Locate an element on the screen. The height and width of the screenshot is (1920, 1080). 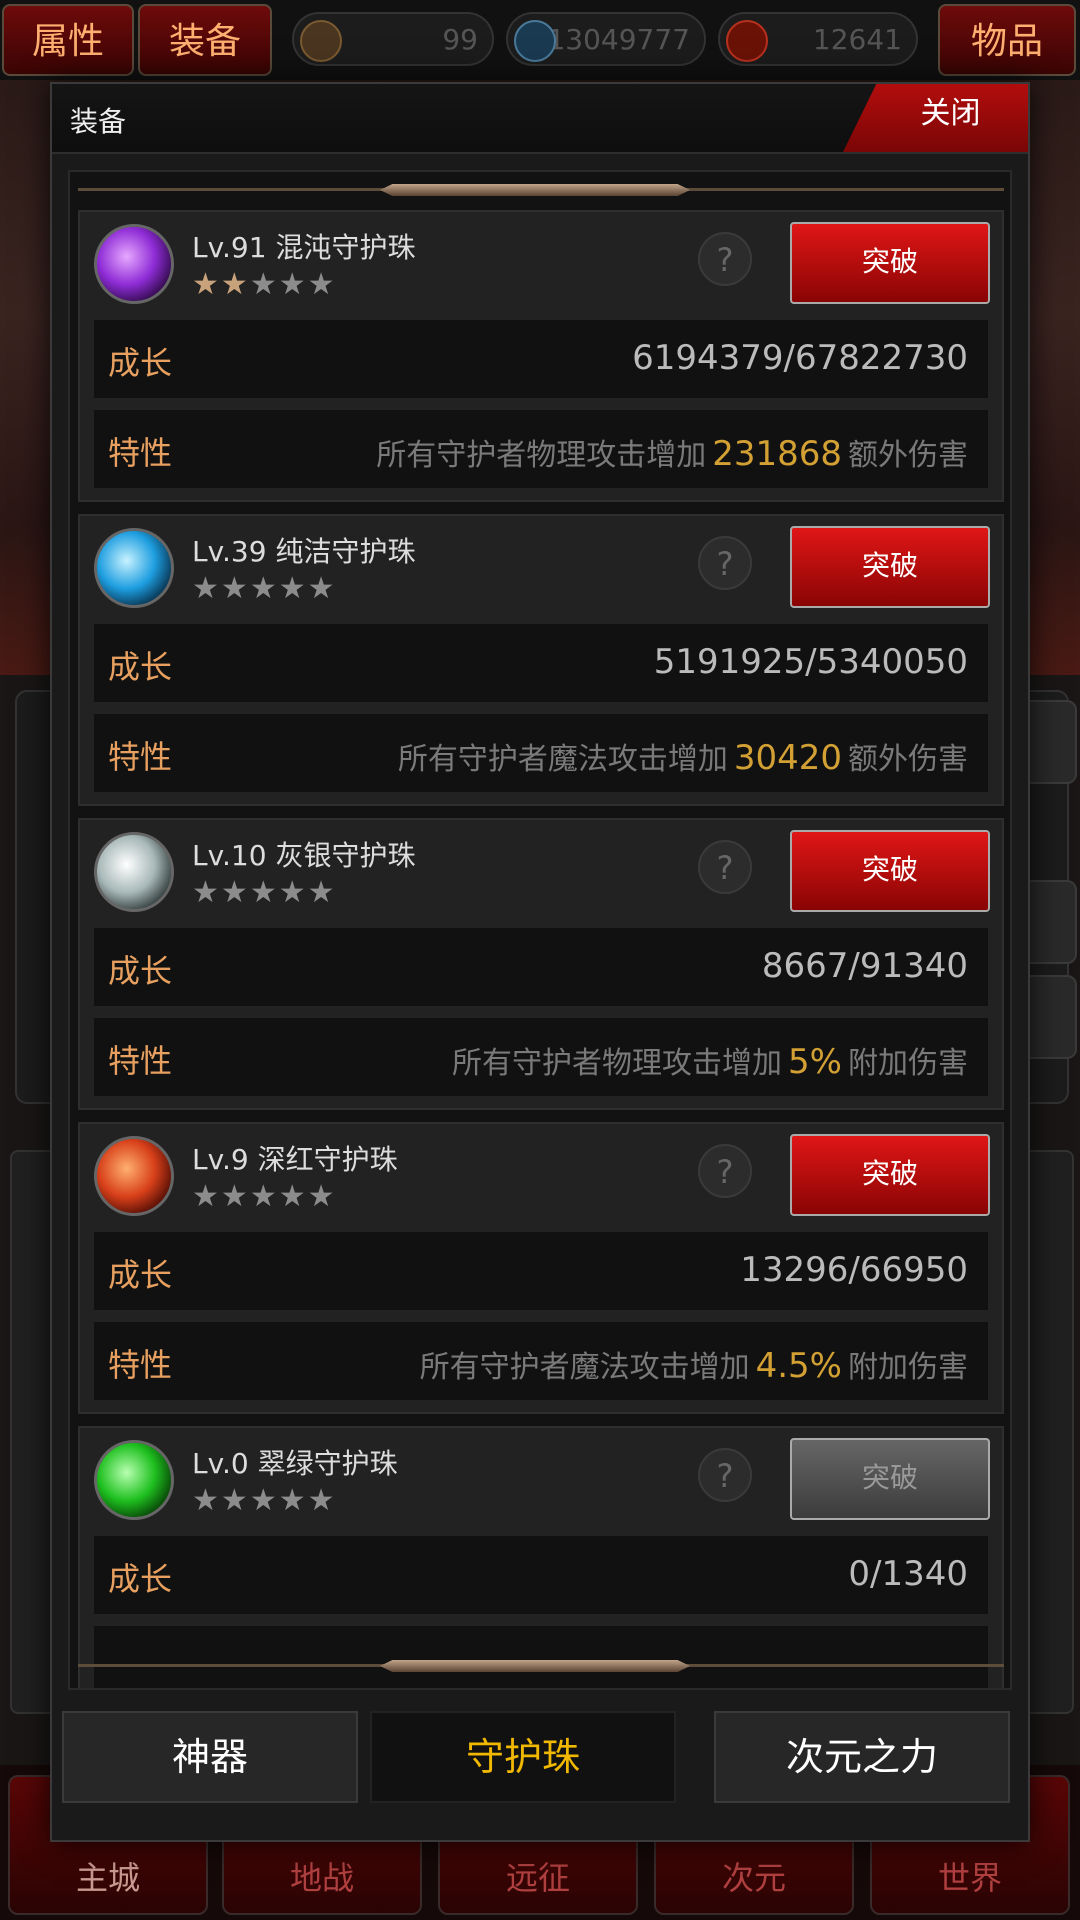
trait-row: 特性 所有守护者魔法攻击增加 30420 额外伤害 is located at coordinates (541, 753).